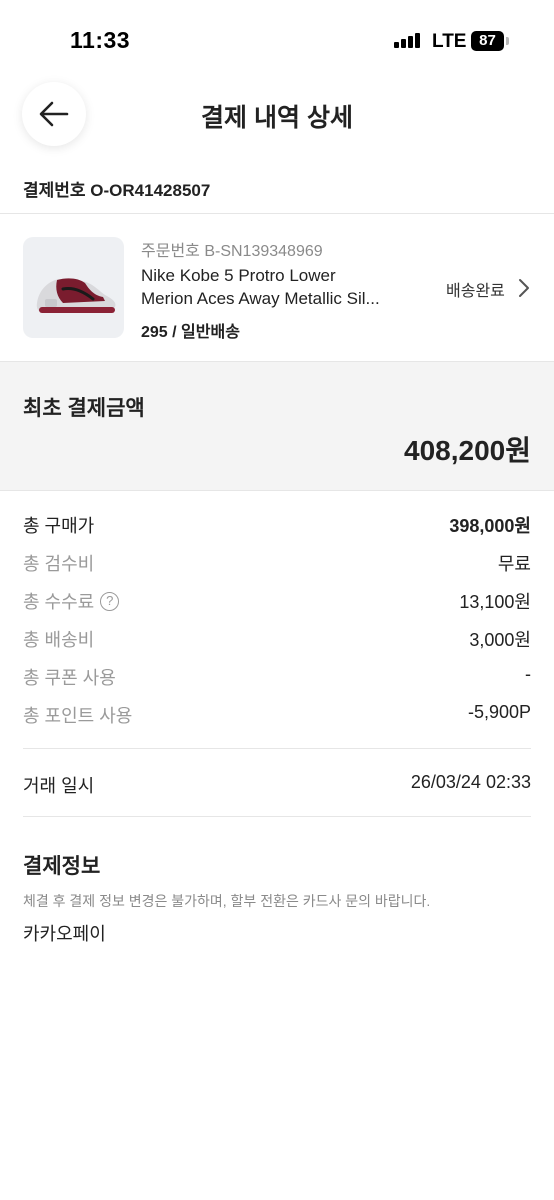  I want to click on breakdown-value: 13,100원, so click(495, 602).